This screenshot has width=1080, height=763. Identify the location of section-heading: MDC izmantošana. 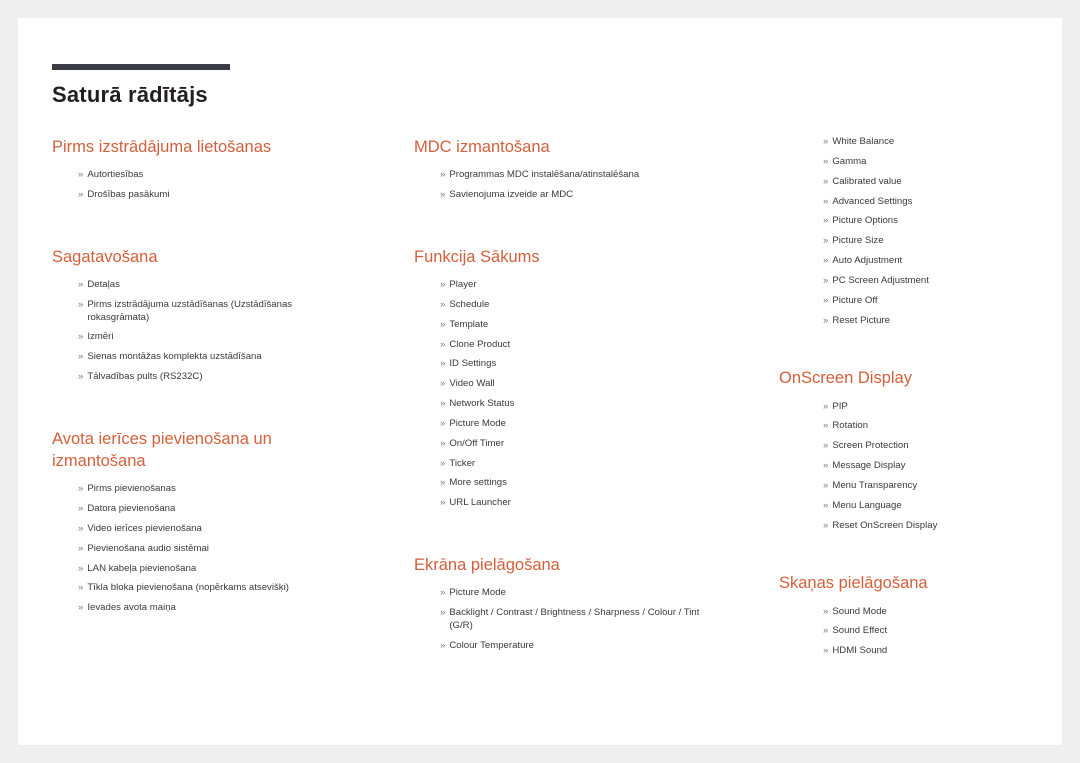
(559, 147).